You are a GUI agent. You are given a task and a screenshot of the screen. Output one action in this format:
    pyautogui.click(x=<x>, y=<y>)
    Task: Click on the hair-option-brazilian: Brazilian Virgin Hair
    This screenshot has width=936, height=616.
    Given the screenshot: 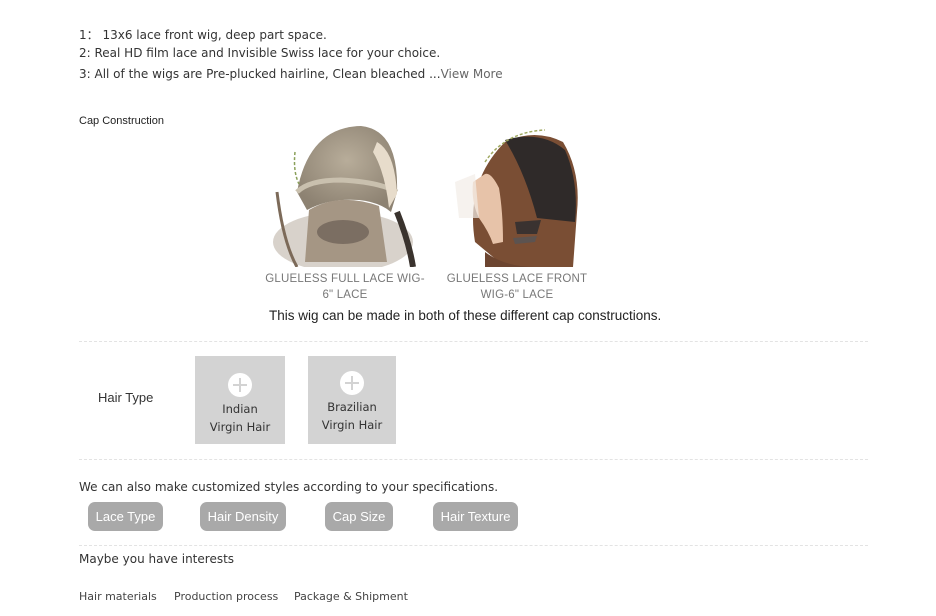 What is the action you would take?
    pyautogui.click(x=352, y=400)
    